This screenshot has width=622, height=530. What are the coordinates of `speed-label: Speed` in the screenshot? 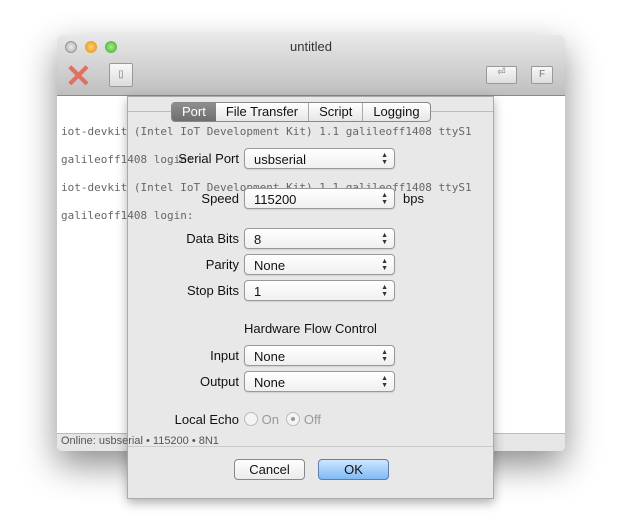 It's located at (220, 198).